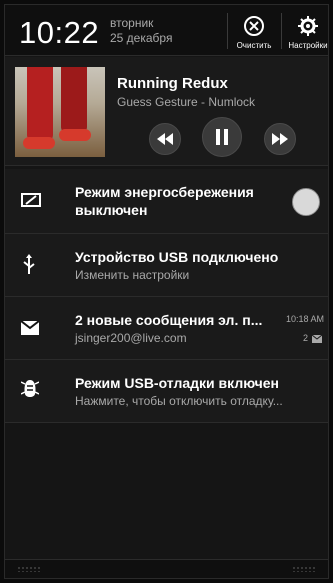 The image size is (333, 583). I want to click on date-block: вторник 25 декабря, so click(141, 31).